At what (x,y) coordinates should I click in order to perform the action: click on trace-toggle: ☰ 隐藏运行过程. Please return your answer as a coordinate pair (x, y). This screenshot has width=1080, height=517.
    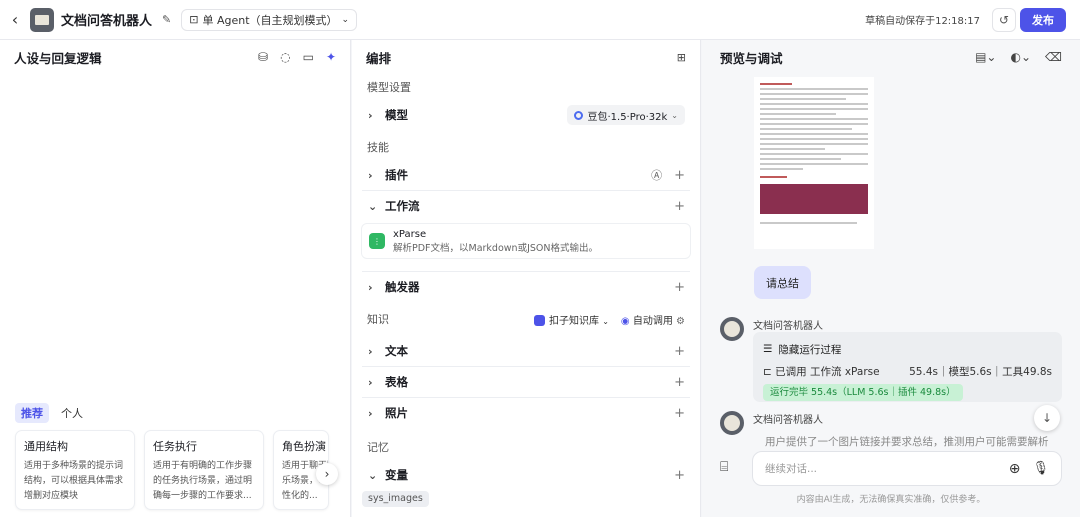
    Looking at the image, I should click on (907, 349).